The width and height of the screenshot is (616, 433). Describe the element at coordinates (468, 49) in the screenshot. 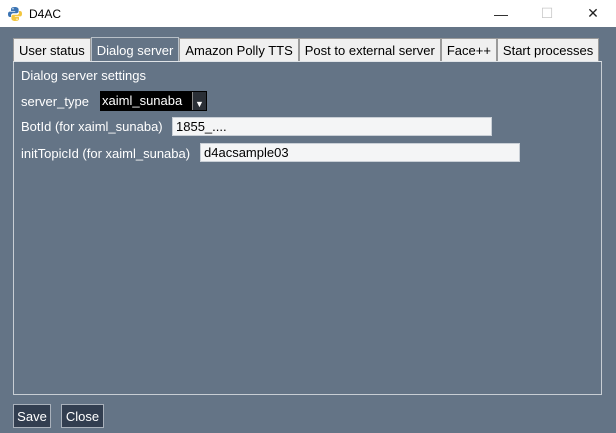

I see `tab-face-plus-plus: Face++` at that location.